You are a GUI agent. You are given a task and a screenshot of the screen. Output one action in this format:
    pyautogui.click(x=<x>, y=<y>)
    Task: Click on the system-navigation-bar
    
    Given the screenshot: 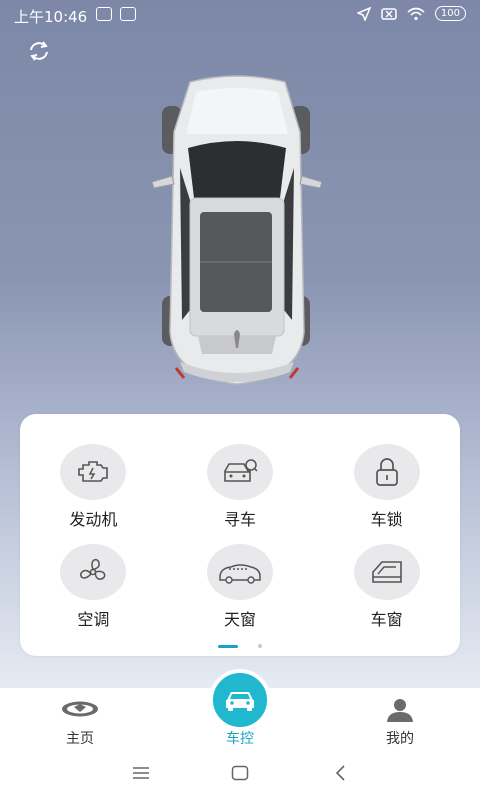 What is the action you would take?
    pyautogui.click(x=240, y=775)
    